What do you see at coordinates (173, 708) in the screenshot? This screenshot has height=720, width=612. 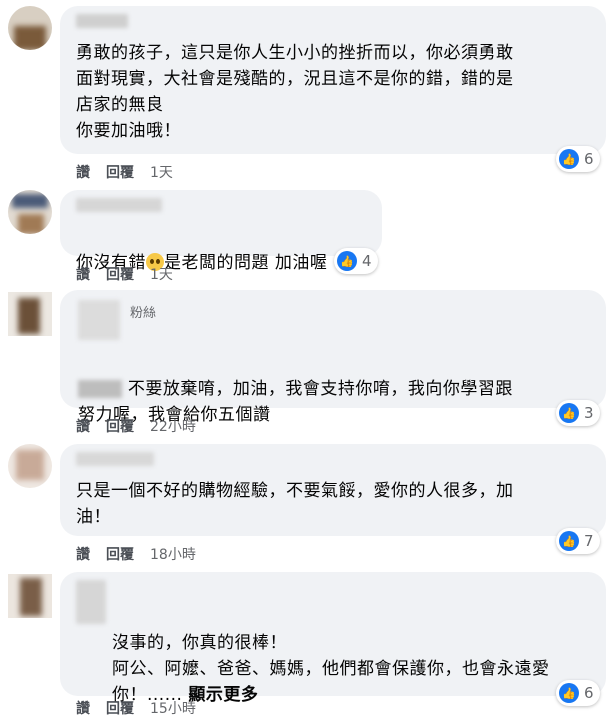 I see `comment-time: 15小時` at bounding box center [173, 708].